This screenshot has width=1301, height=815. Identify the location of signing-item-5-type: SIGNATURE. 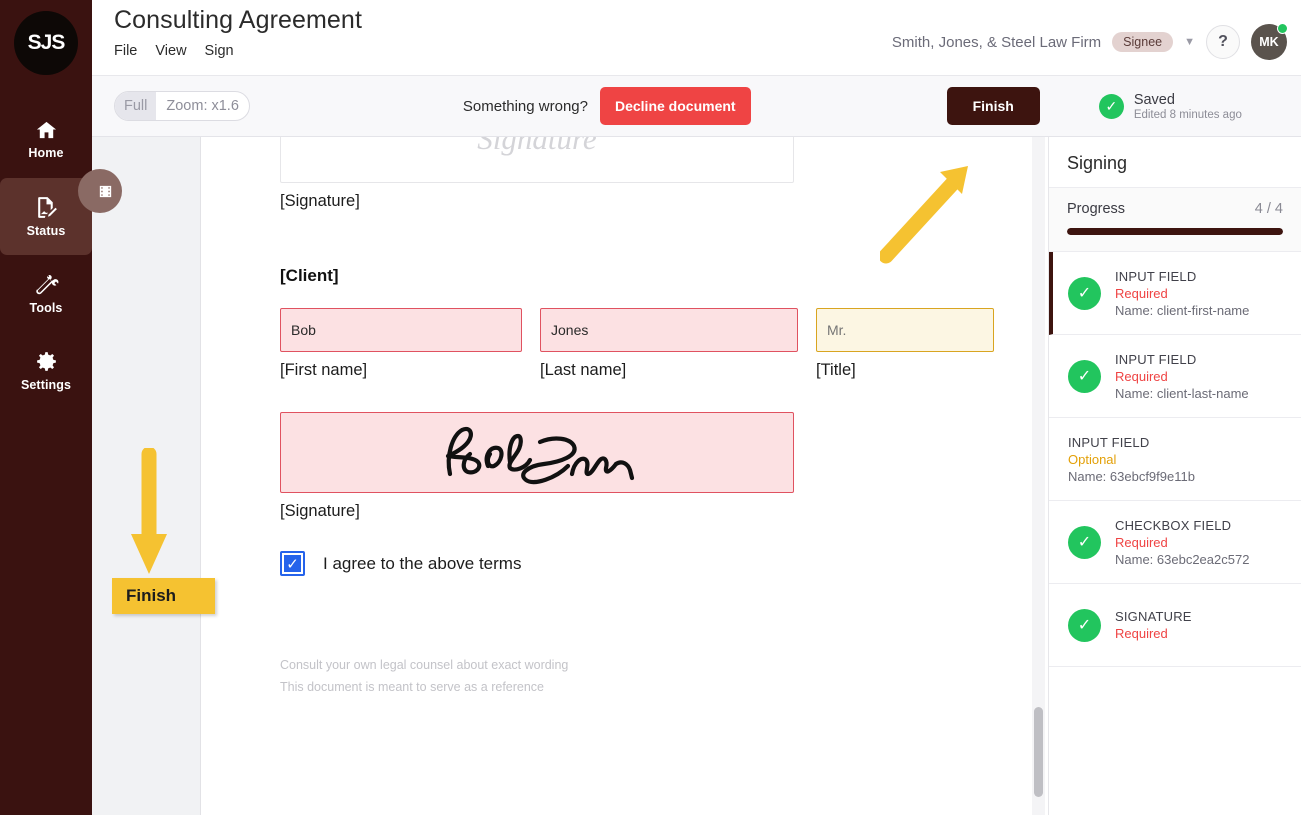
(1153, 616).